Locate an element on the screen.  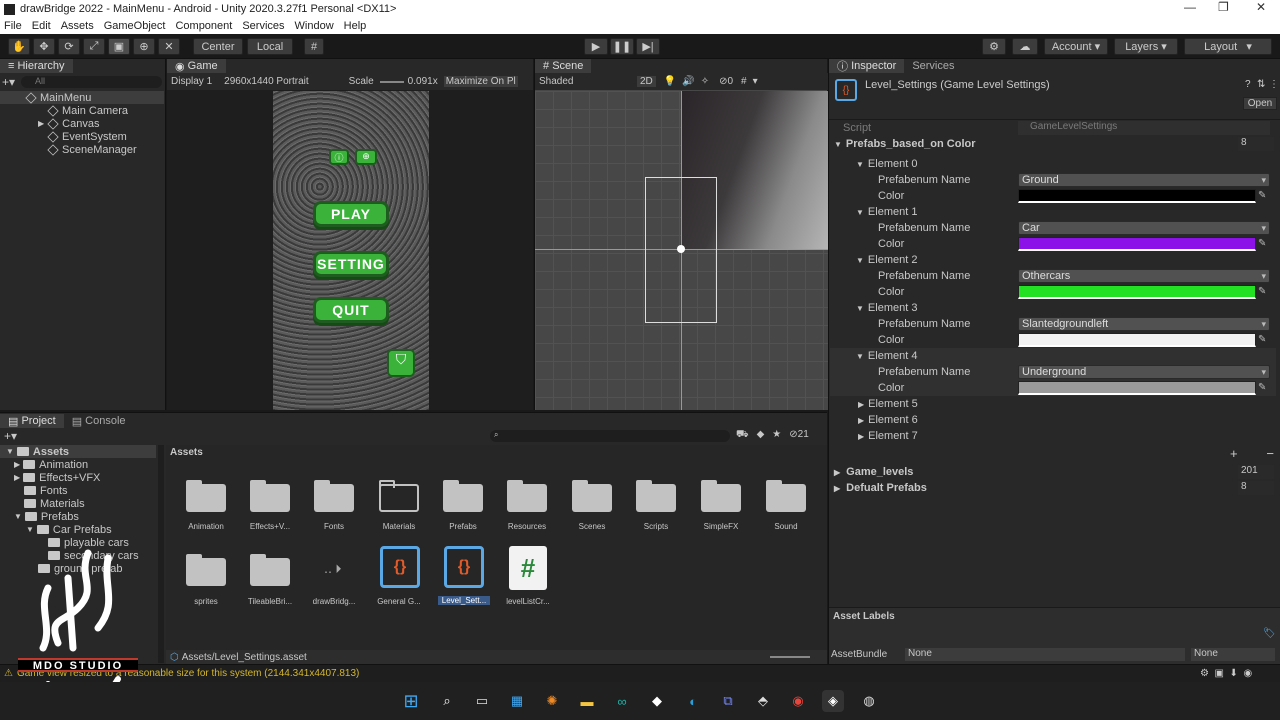
tab-inspector: ⓘ Inspector is located at coordinates (867, 66).